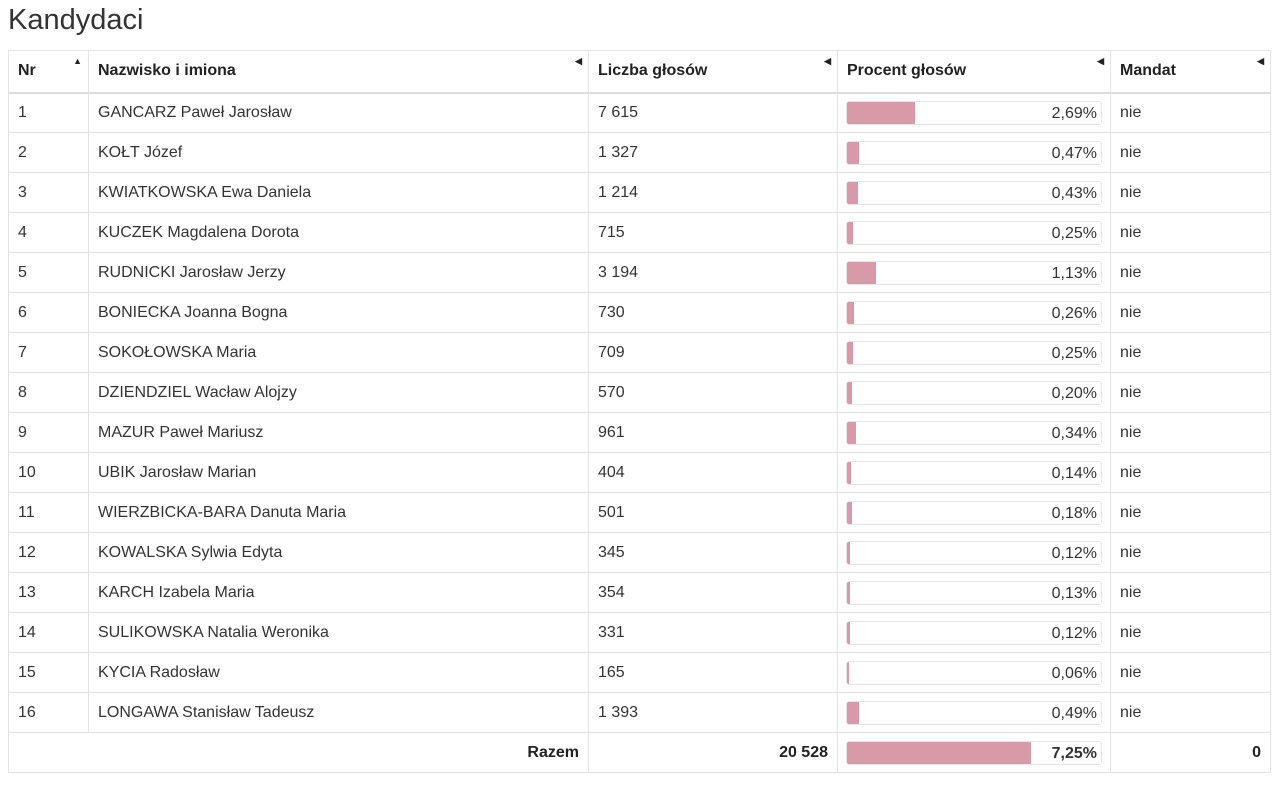  Describe the element at coordinates (974, 592) in the screenshot. I see `percent-bar: 0,13%` at that location.